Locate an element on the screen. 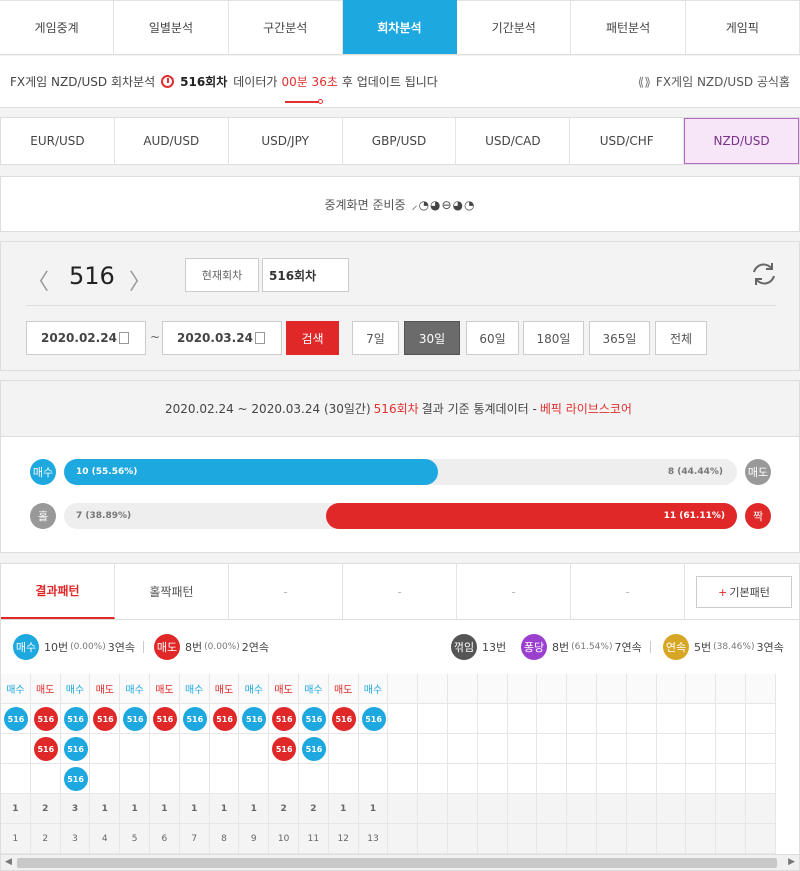 The height and width of the screenshot is (871, 800). pattern-tab: 결과패턴 is located at coordinates (58, 591).